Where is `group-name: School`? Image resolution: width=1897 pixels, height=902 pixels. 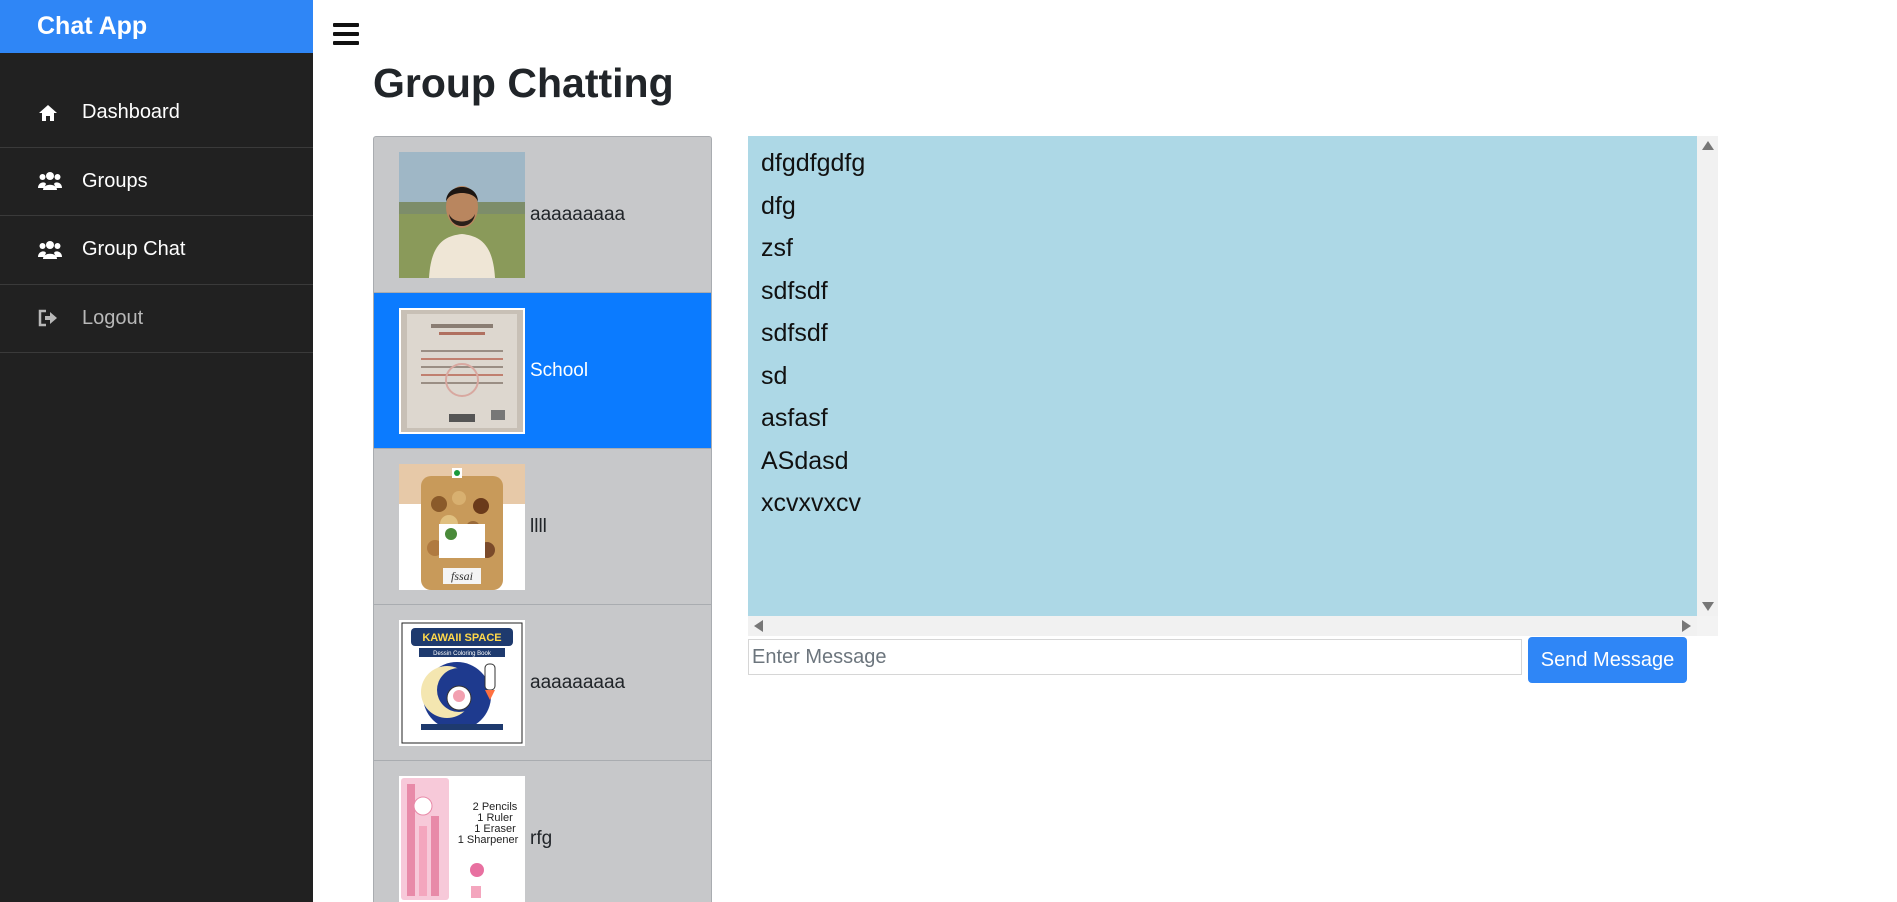
group-name: School is located at coordinates (559, 370).